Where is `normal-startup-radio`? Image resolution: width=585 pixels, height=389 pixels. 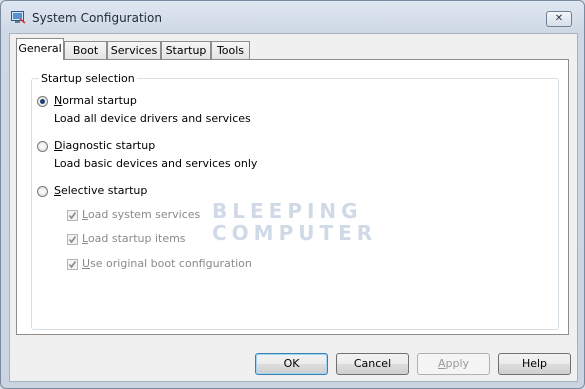
normal-startup-radio is located at coordinates (42, 101).